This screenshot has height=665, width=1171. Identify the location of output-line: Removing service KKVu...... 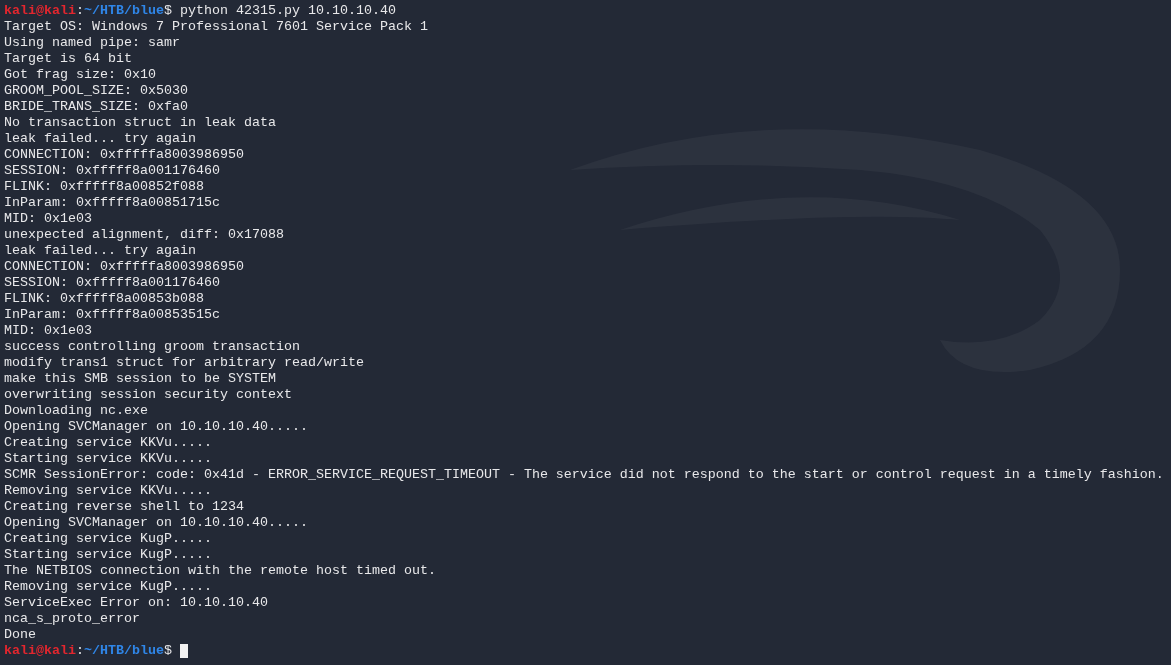
(108, 491).